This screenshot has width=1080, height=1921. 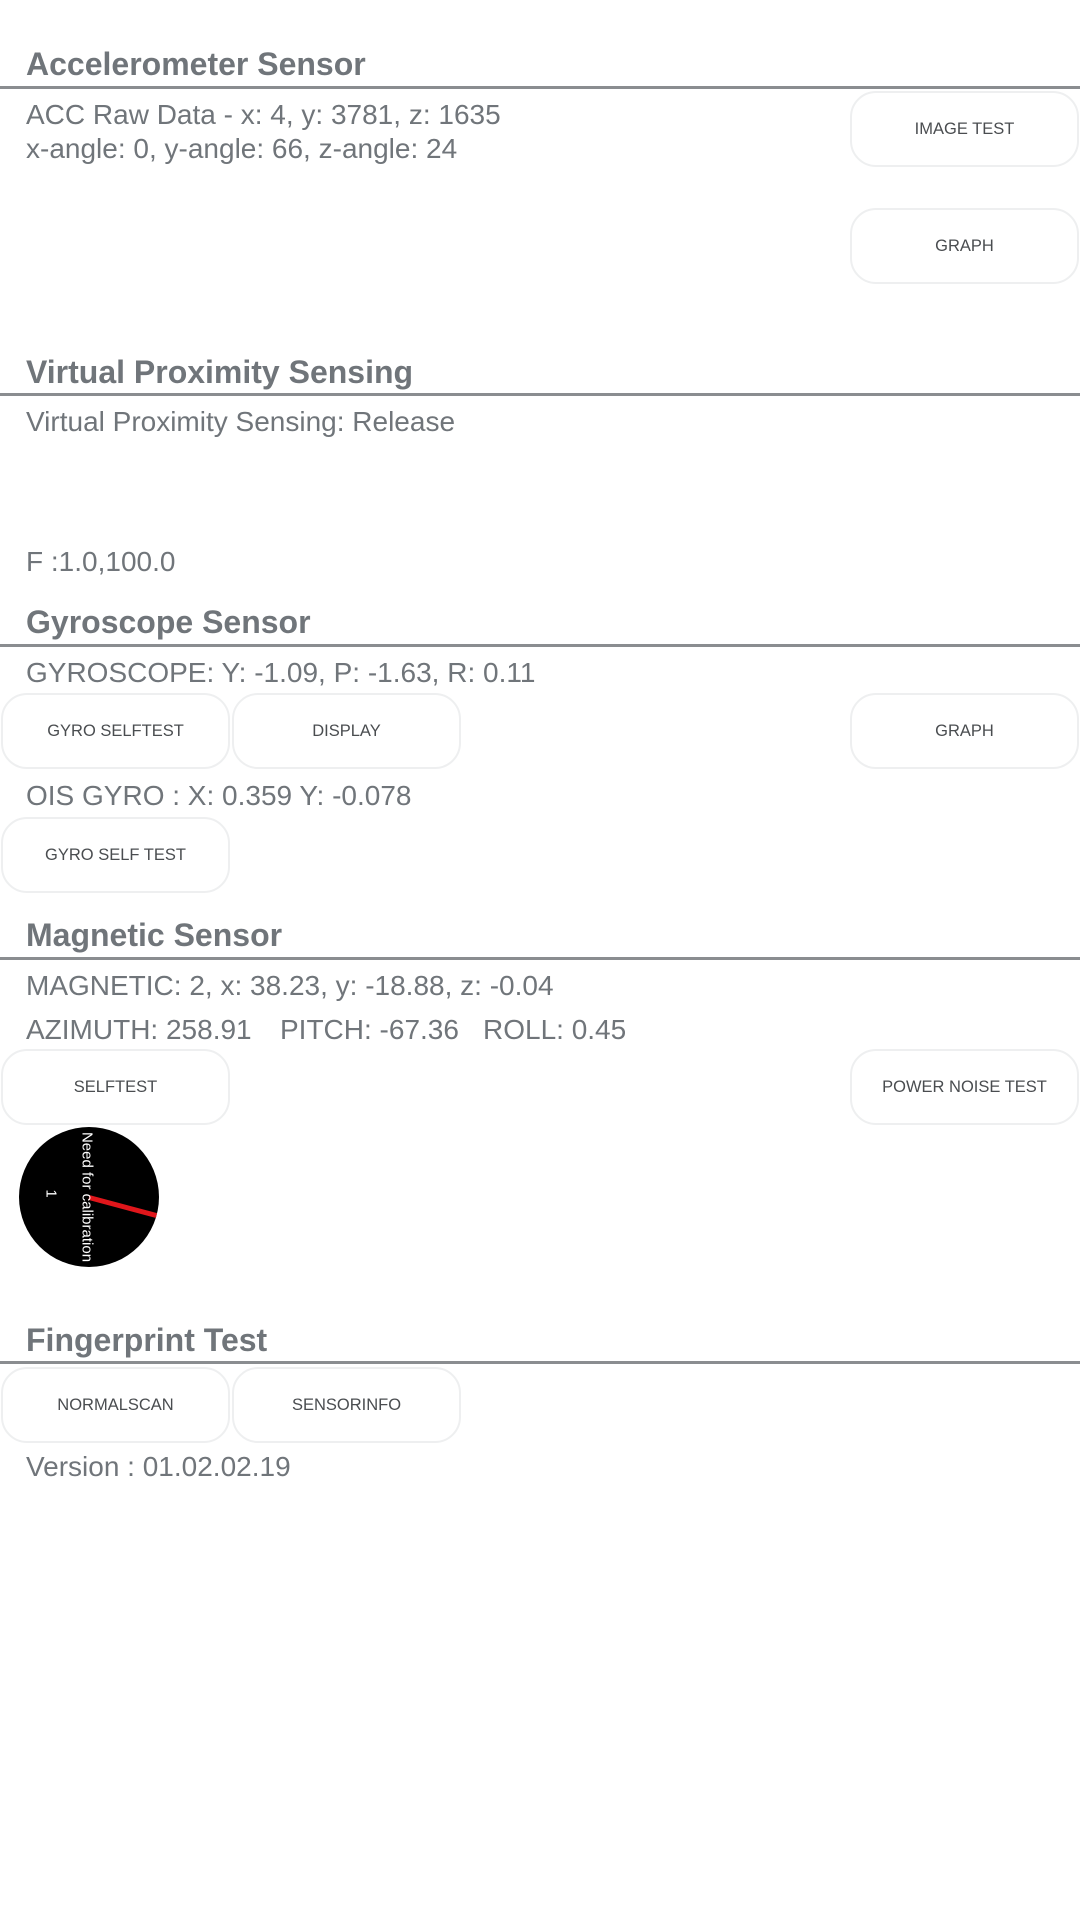 I want to click on gyroscope-title: Gyroscope Sensor, so click(x=168, y=622).